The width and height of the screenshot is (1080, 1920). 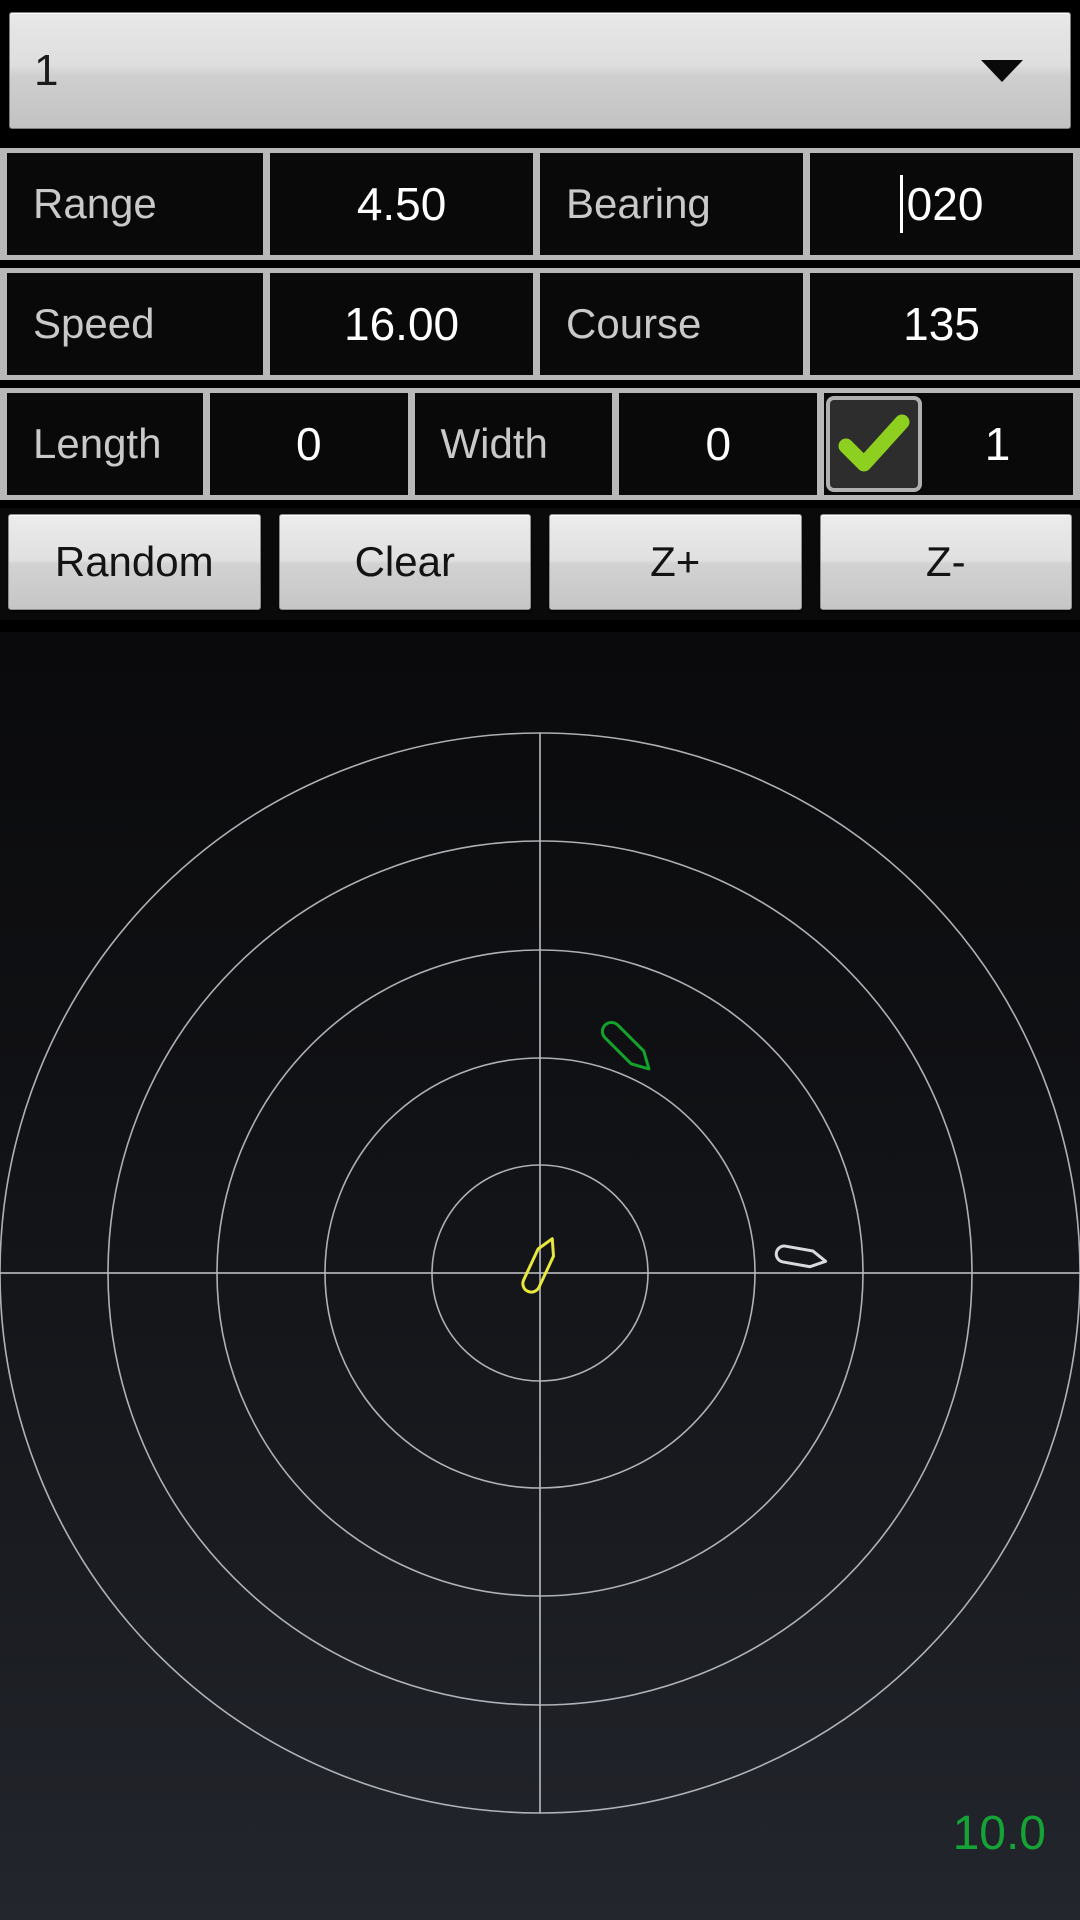 I want to click on length-label: Length, so click(x=97, y=443).